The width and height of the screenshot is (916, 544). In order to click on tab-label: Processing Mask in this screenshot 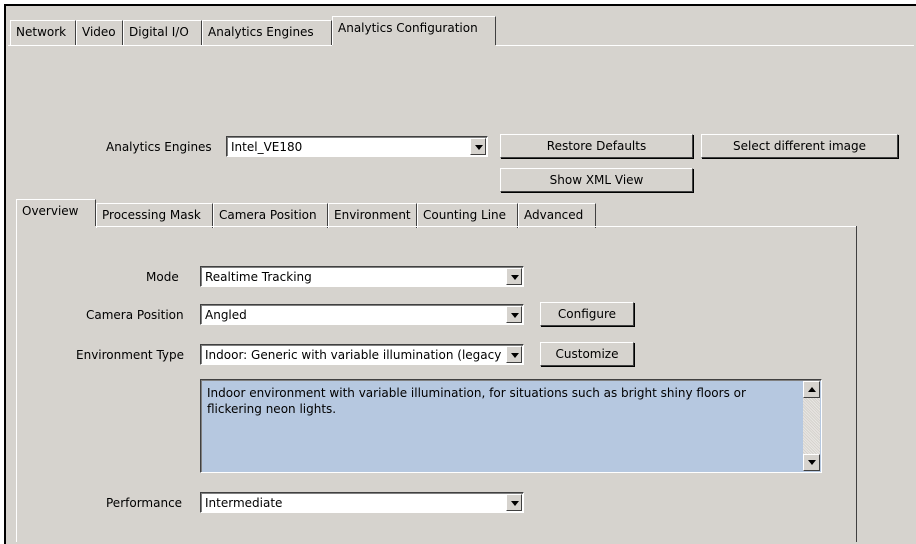, I will do `click(151, 215)`.